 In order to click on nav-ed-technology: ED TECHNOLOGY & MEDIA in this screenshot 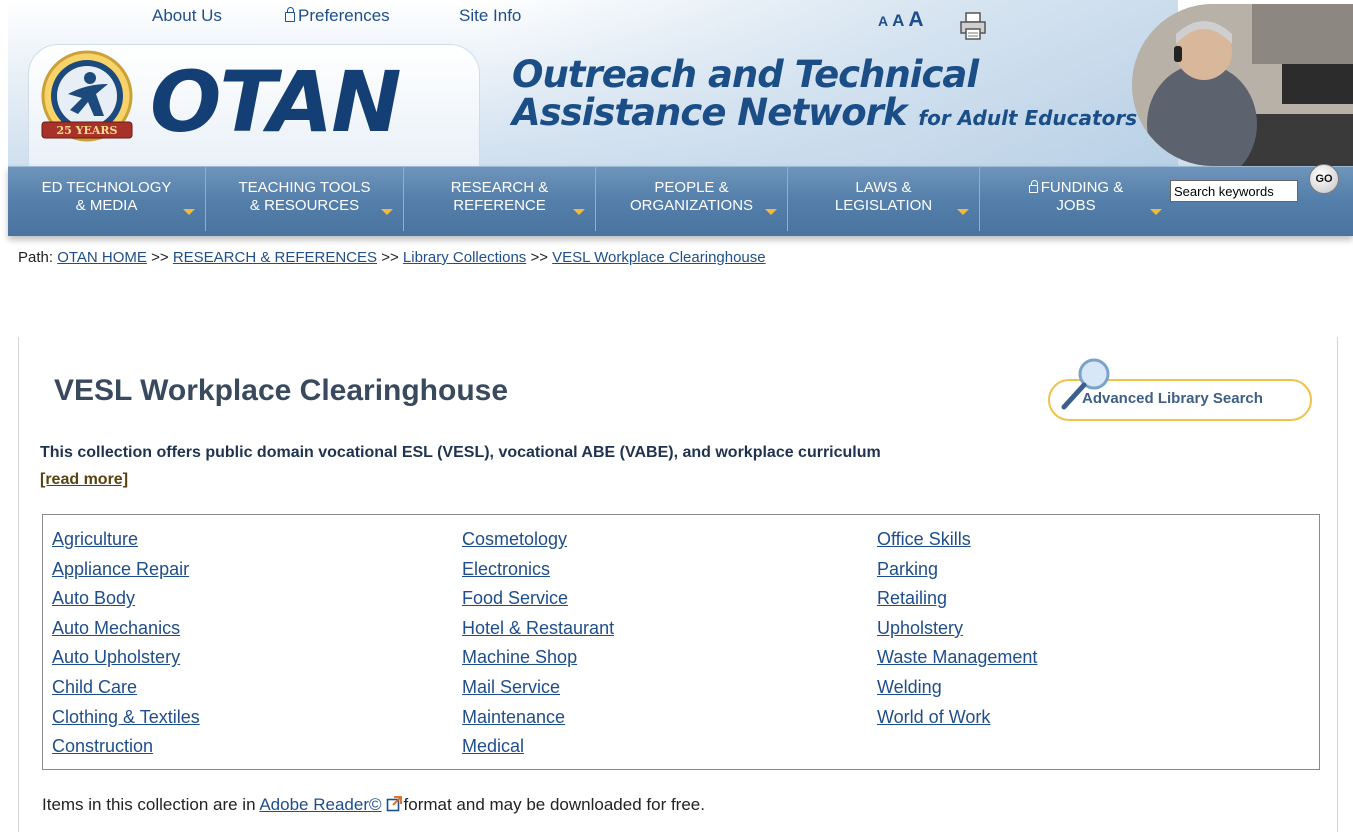, I will do `click(107, 199)`.